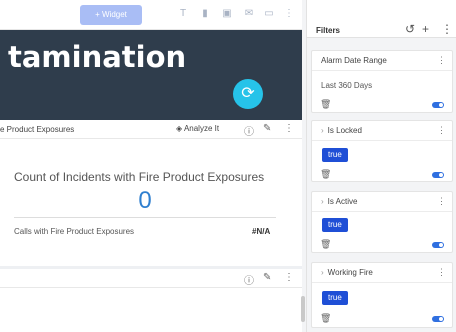 Image resolution: width=456 pixels, height=332 pixels. I want to click on filter-value: Last 360 Days, so click(346, 85).